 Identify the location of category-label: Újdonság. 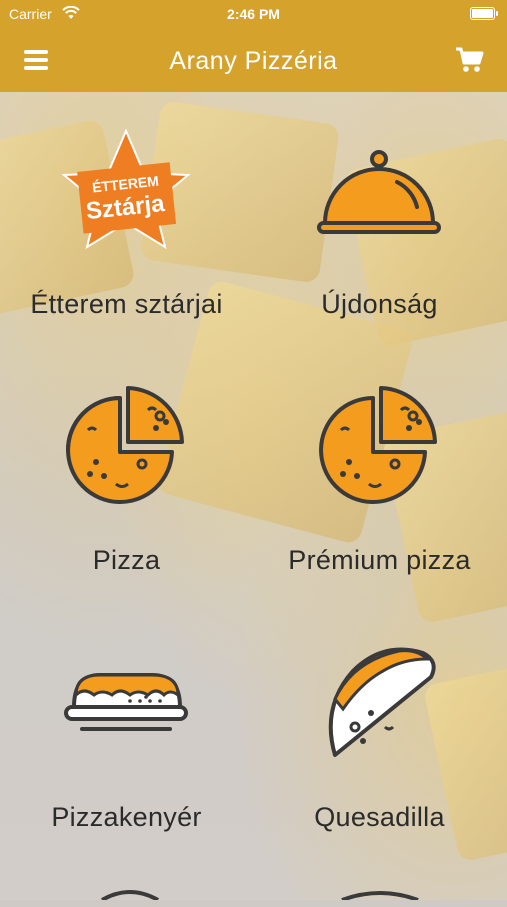
(379, 304).